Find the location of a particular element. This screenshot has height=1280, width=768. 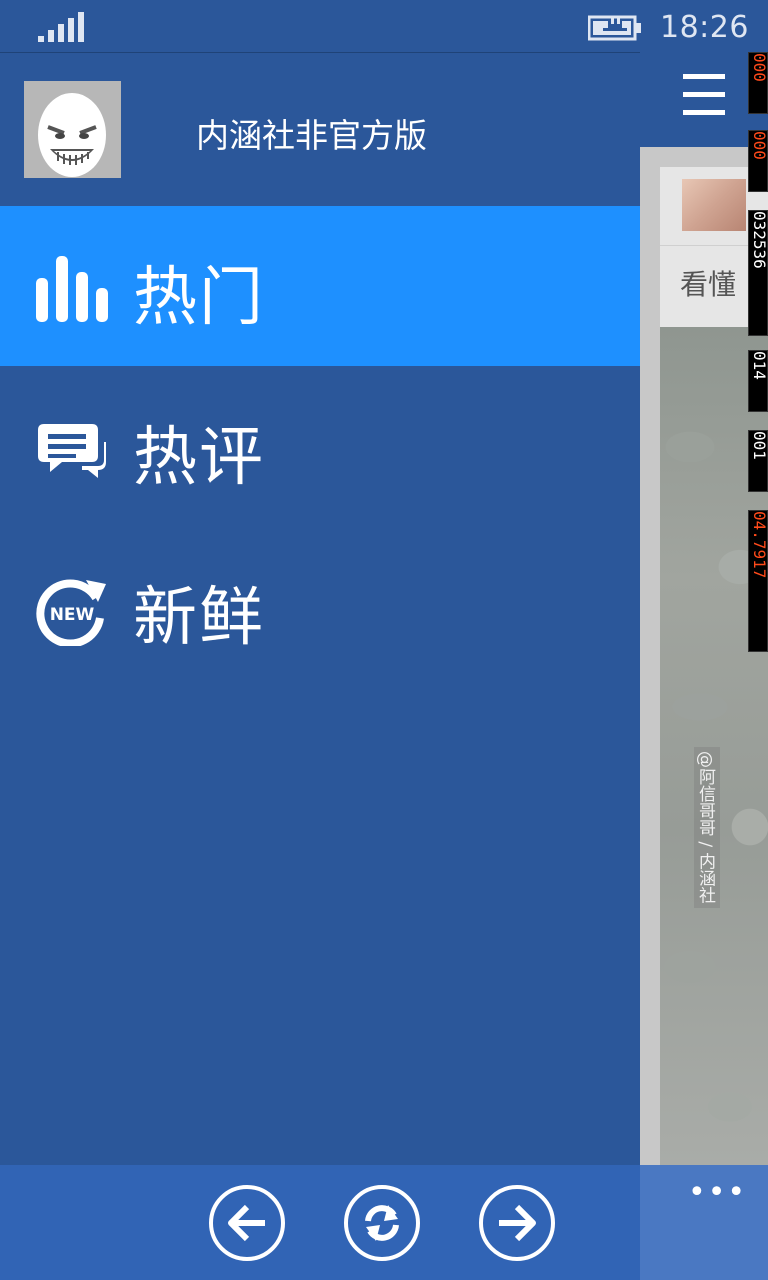

menu-item-label: 热评 is located at coordinates (199, 458).